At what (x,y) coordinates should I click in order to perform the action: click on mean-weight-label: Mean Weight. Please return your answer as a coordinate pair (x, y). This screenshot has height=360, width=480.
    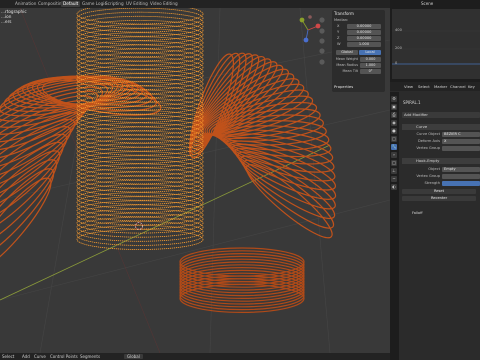
    Looking at the image, I should click on (346, 59).